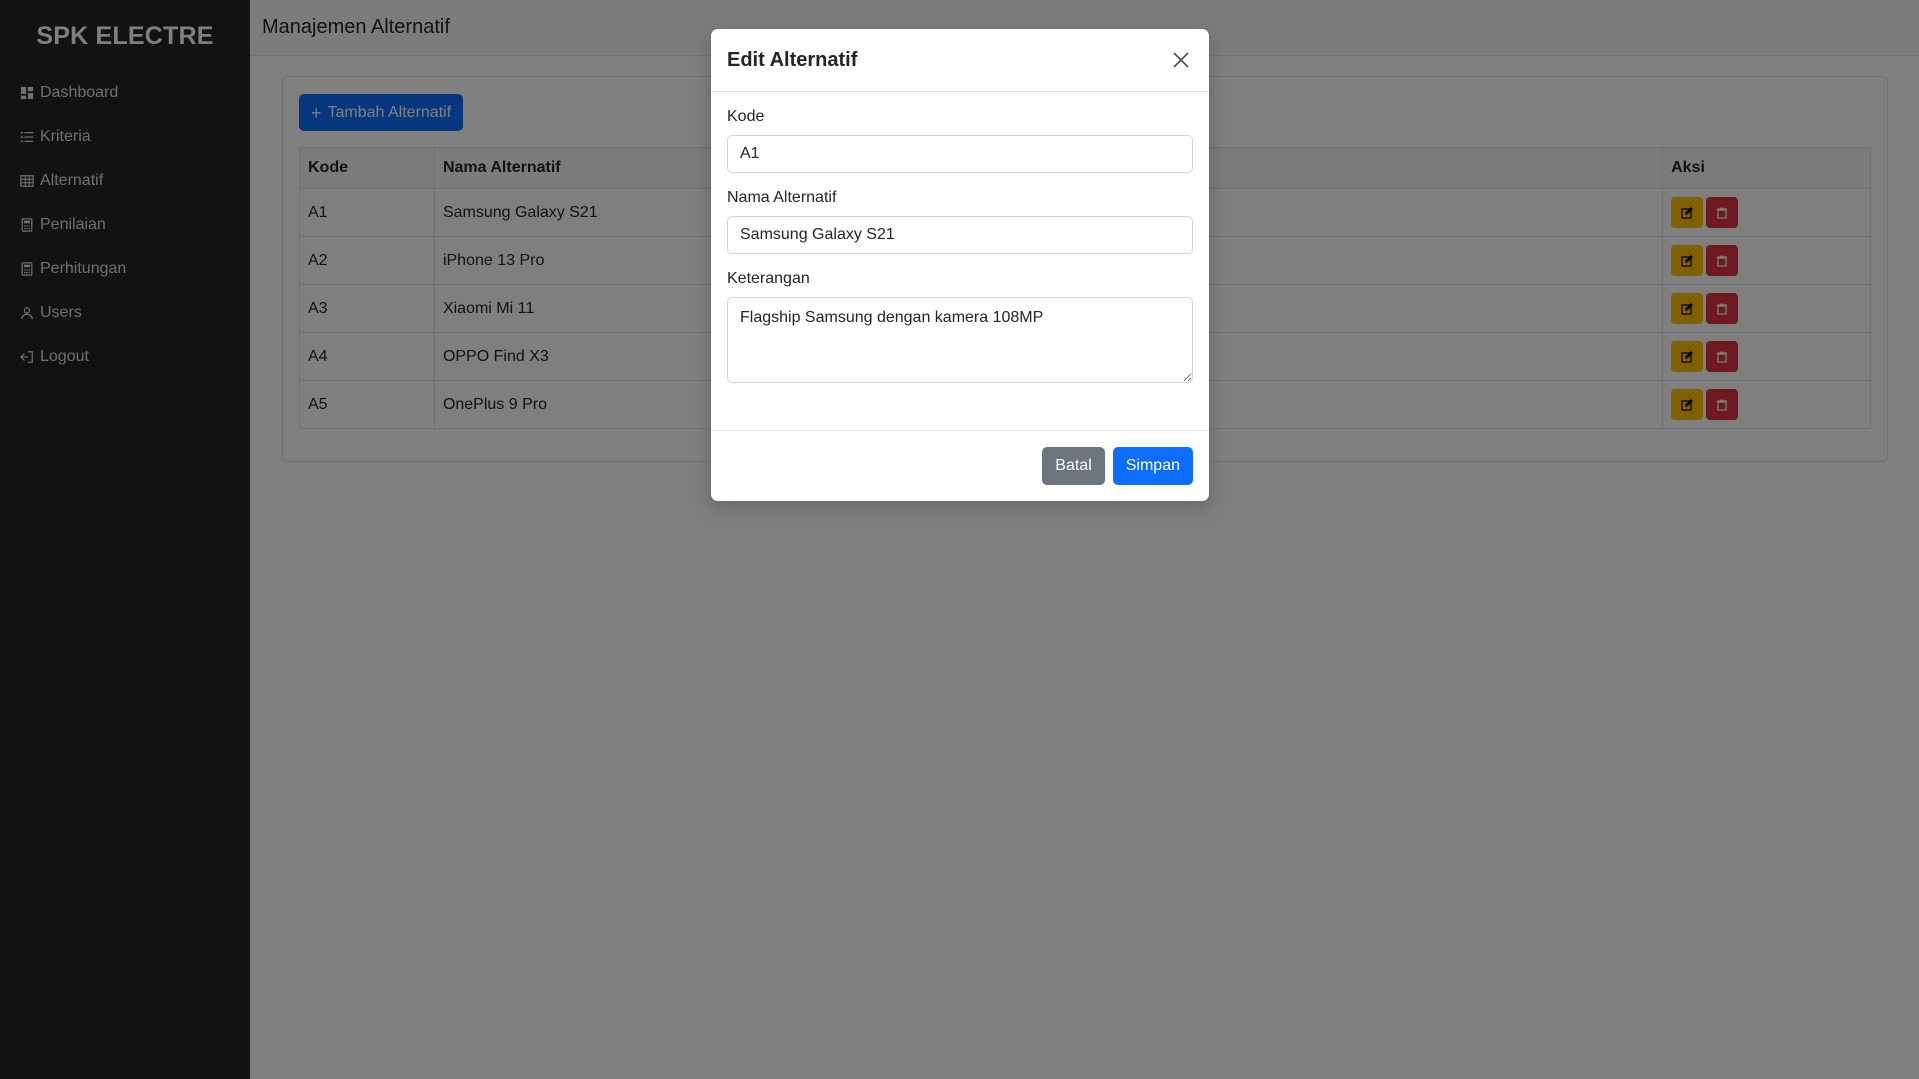  I want to click on keterangan-textarea: Flagship Samsung dengan kamera 108MP, so click(960, 340).